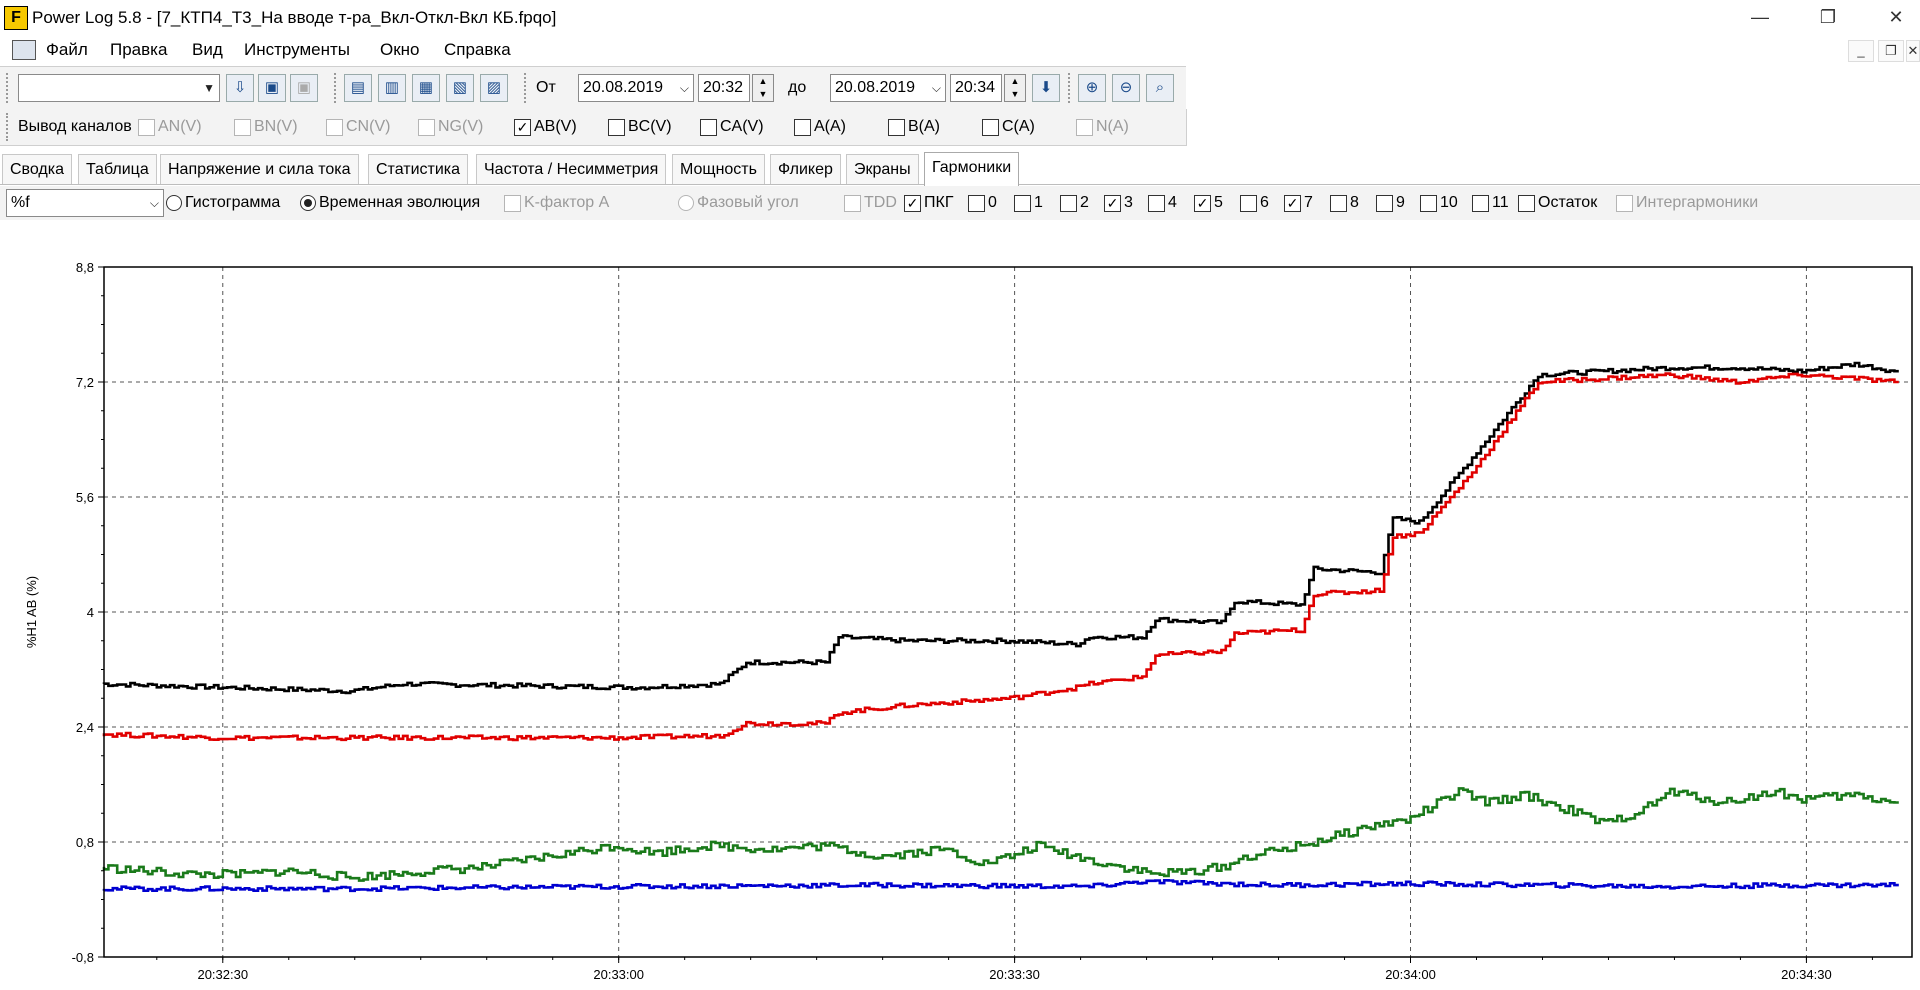 Image resolution: width=1920 pixels, height=990 pixels. Describe the element at coordinates (1074, 203) in the screenshot. I see `harmonic-2-checkbox: 2` at that location.